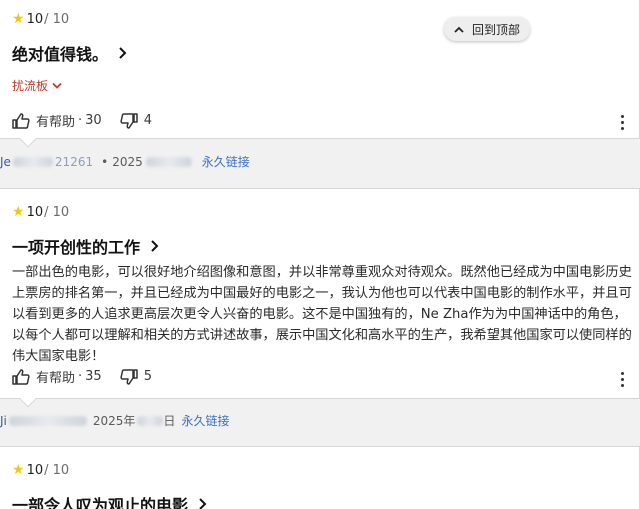  I want to click on back-to-top-button: 回到顶部, so click(487, 29).